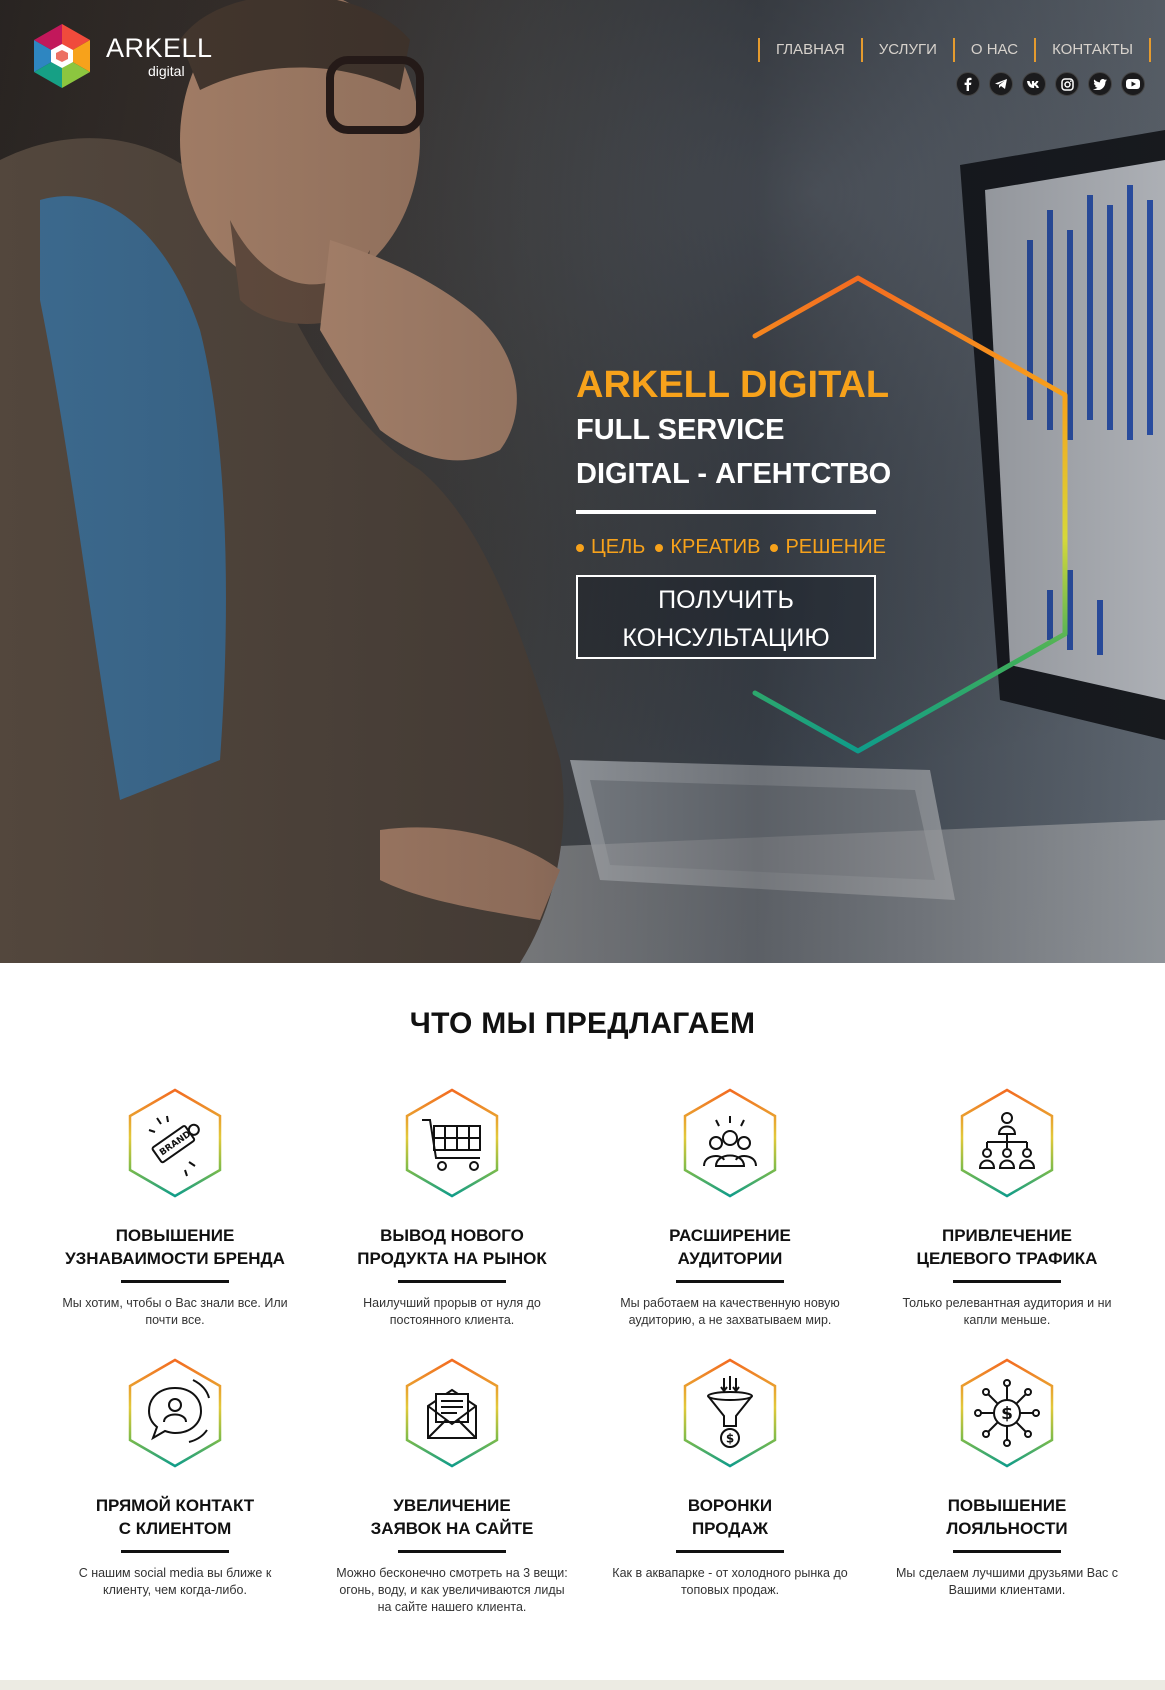 The height and width of the screenshot is (1690, 1165). I want to click on cta-line1: ПОЛУЧИТЬ, so click(726, 600).